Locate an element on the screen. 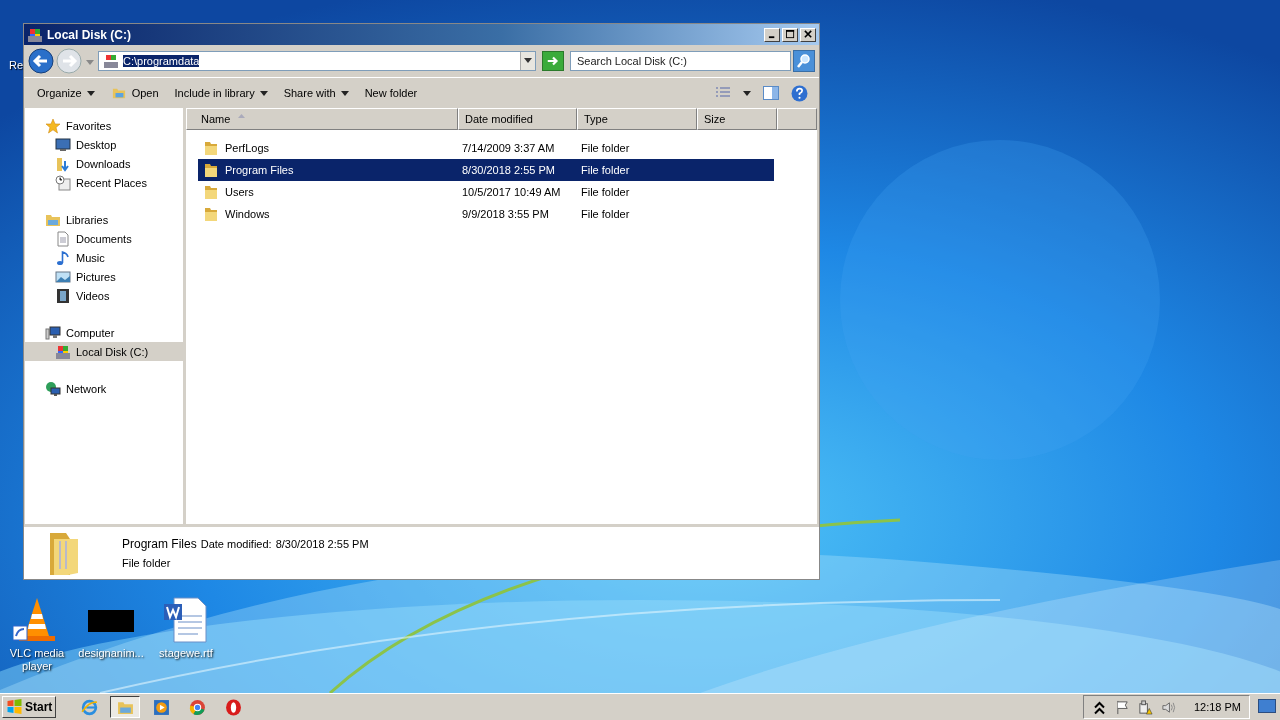  image-icon is located at coordinates (63, 276).